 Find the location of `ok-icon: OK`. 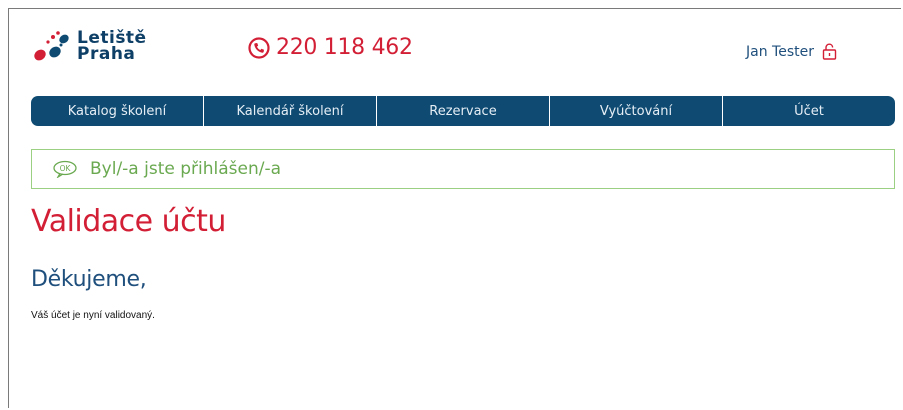

ok-icon: OK is located at coordinates (65, 169).